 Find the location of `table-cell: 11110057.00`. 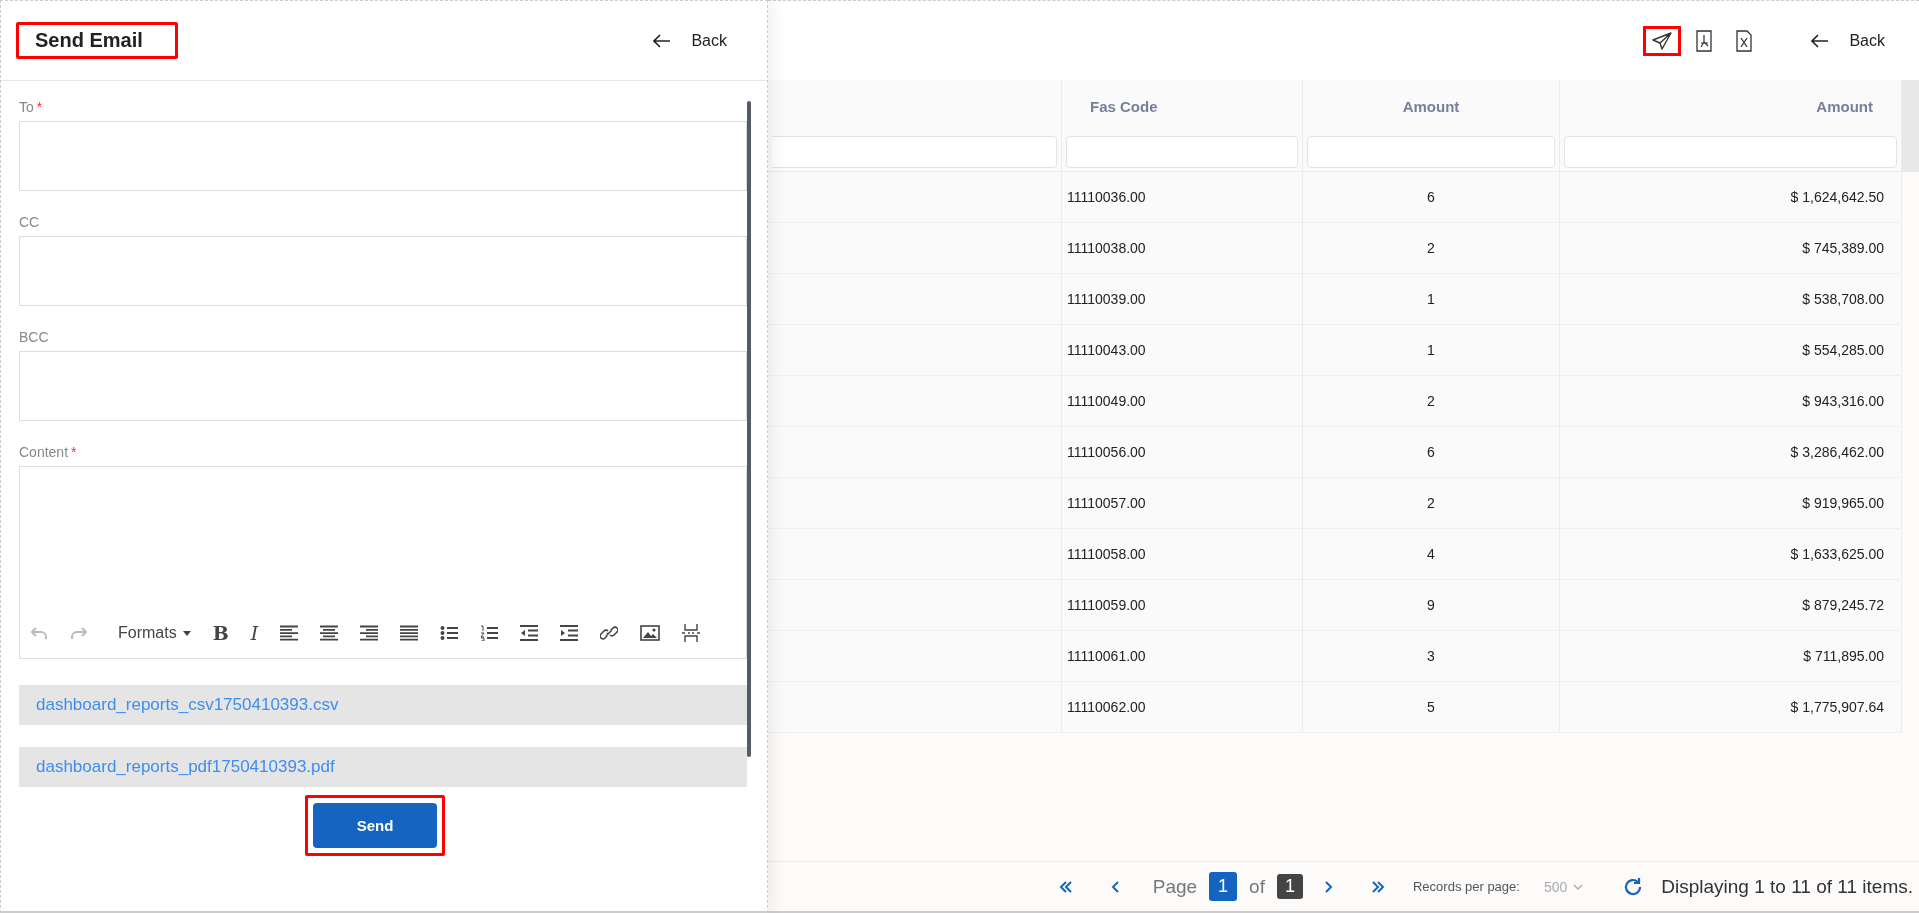

table-cell: 11110057.00 is located at coordinates (1182, 503).